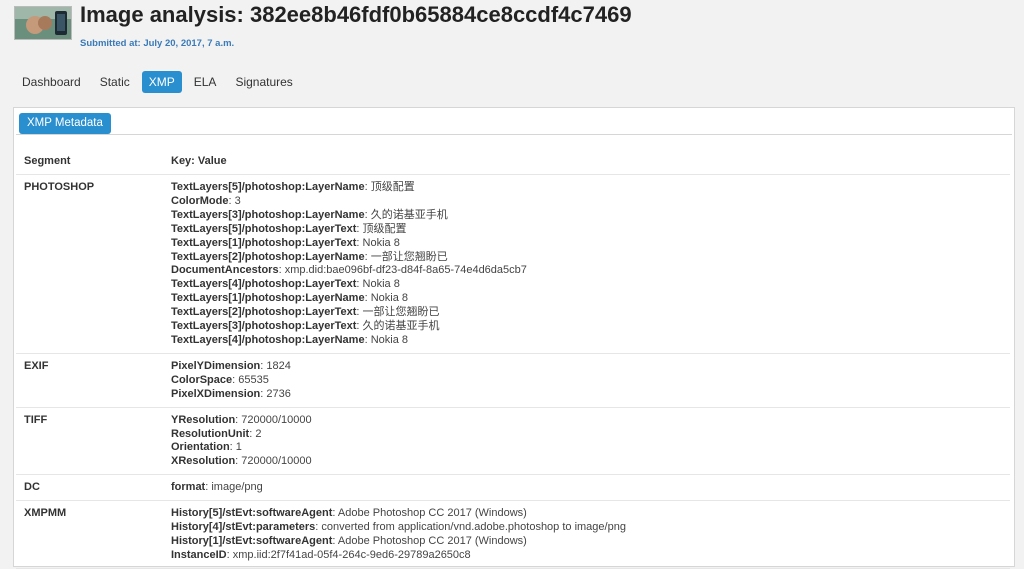 This screenshot has width=1024, height=569. Describe the element at coordinates (188, 487) in the screenshot. I see `metadata-key: format` at that location.